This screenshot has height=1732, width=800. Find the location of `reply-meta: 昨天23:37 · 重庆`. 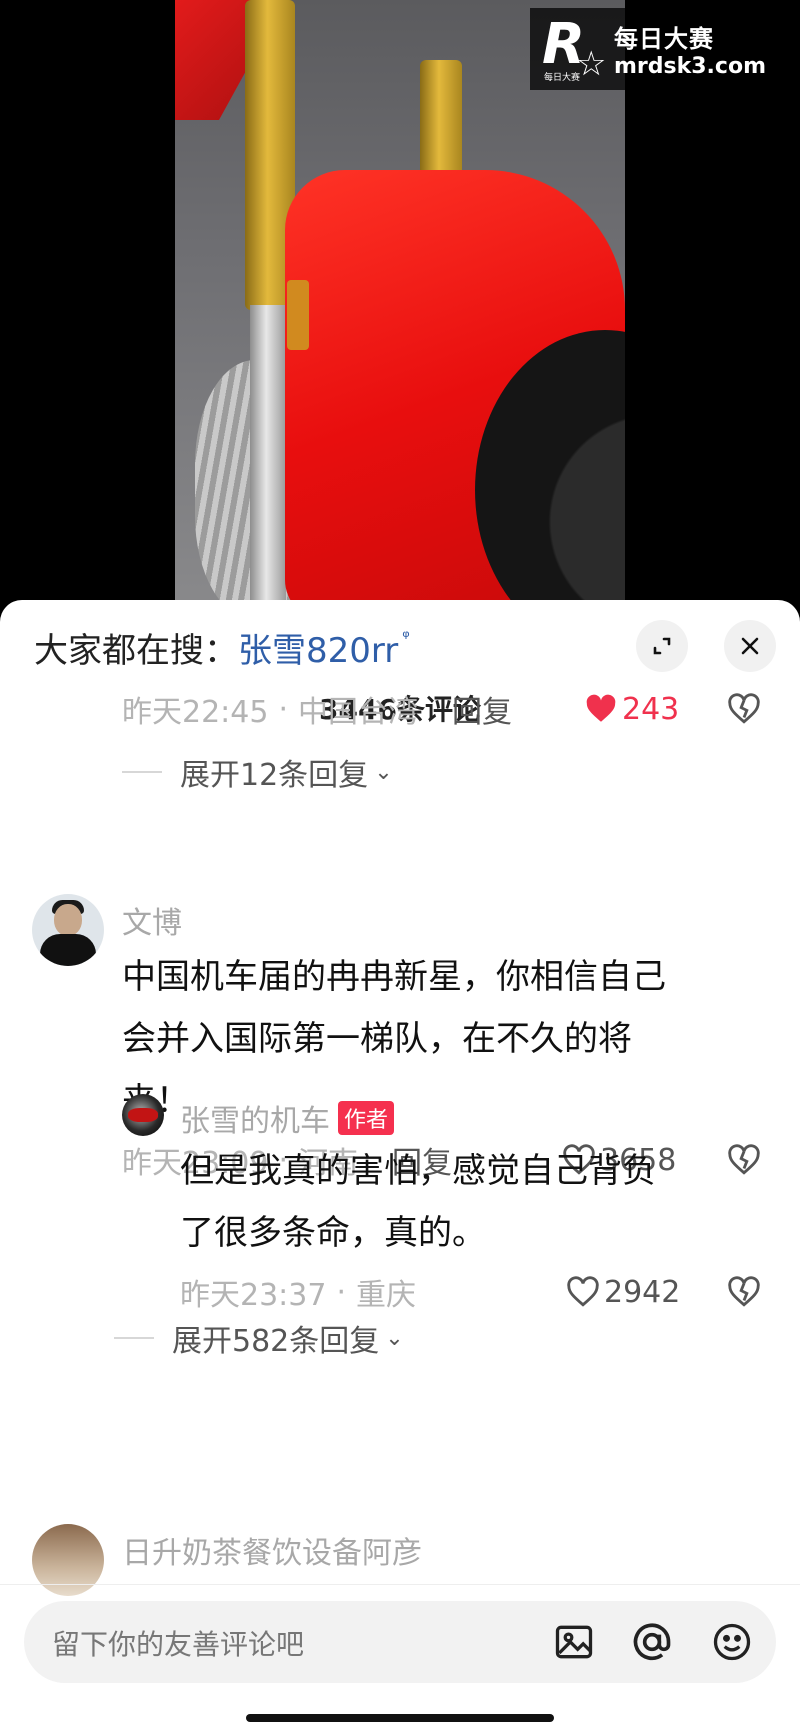

reply-meta: 昨天23:37 · 重庆 is located at coordinates (298, 1292).